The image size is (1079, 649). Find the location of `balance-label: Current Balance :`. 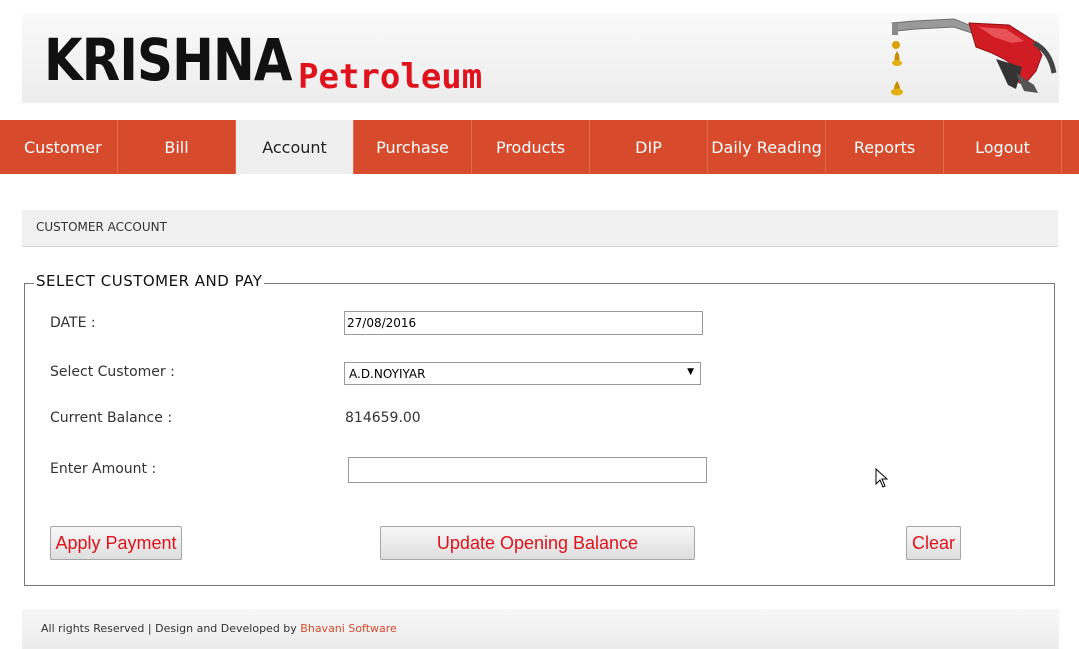

balance-label: Current Balance : is located at coordinates (111, 418).